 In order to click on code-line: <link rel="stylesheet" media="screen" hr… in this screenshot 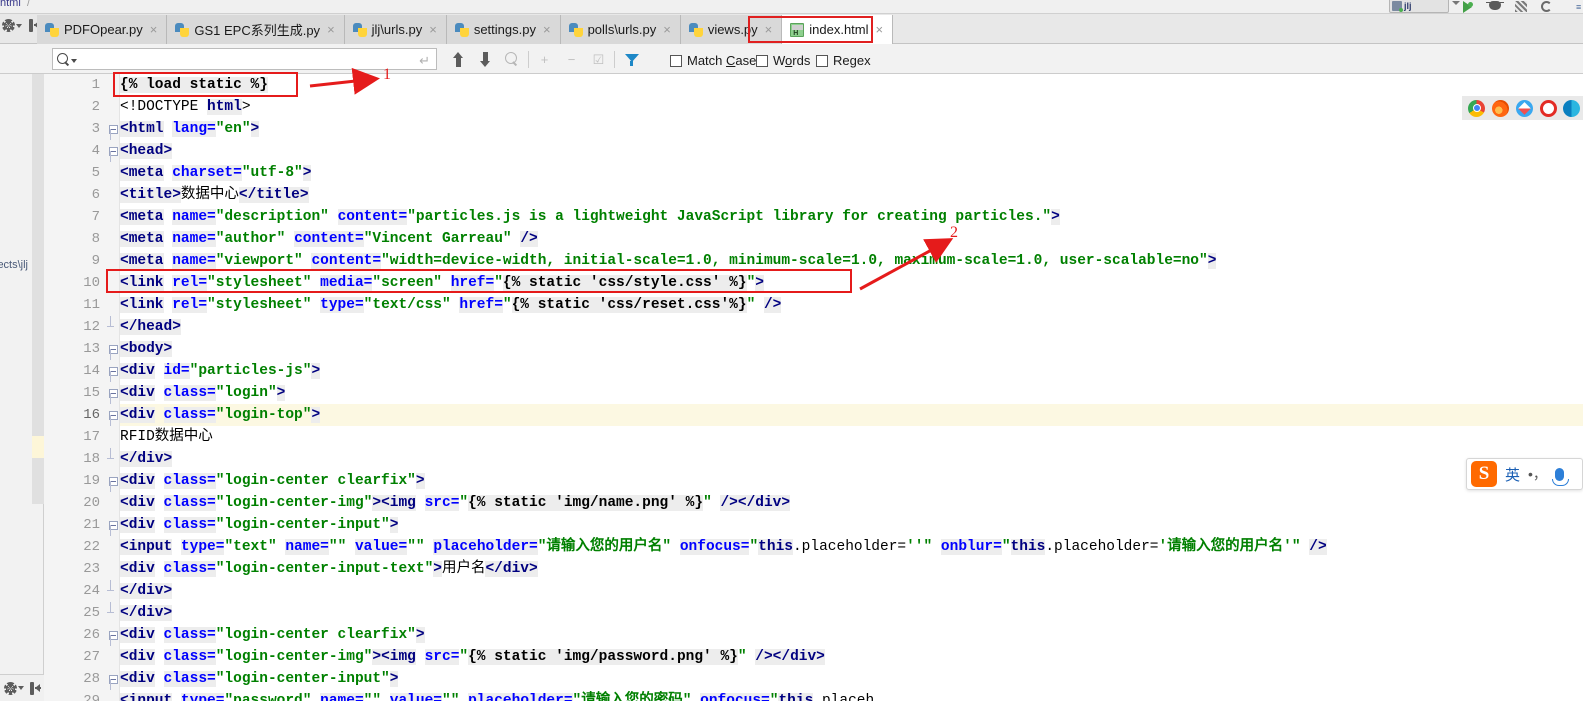, I will do `click(442, 283)`.